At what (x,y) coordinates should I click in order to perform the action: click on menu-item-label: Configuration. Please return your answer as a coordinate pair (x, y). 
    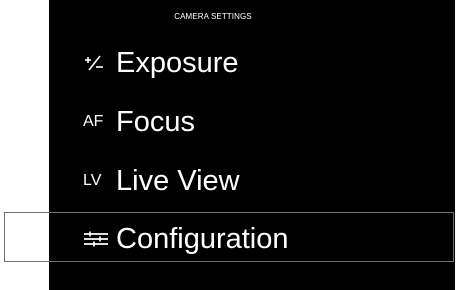
    Looking at the image, I should click on (202, 238).